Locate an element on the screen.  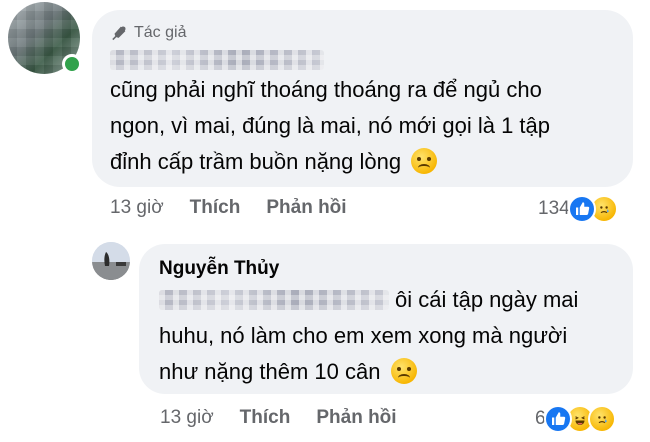
comment-text-line-content: đỉnh cấp trầm buồn nặng lòng is located at coordinates (256, 161).